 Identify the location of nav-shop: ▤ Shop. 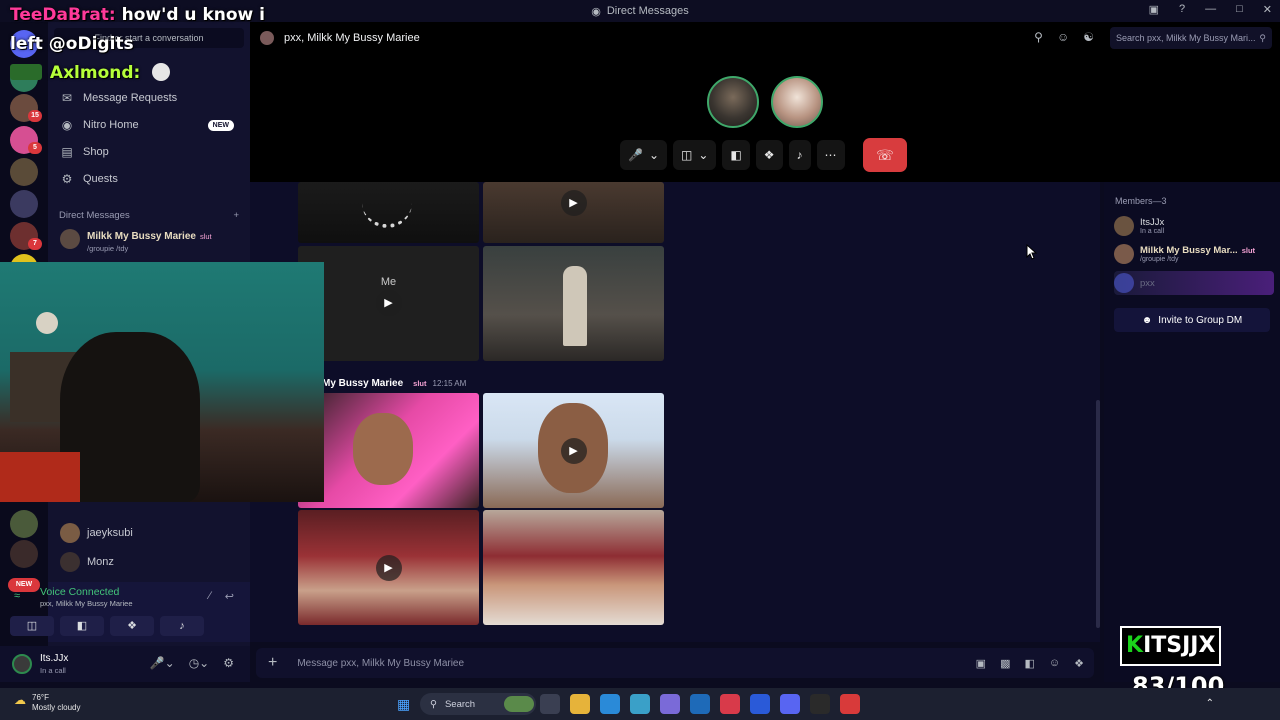
(149, 152).